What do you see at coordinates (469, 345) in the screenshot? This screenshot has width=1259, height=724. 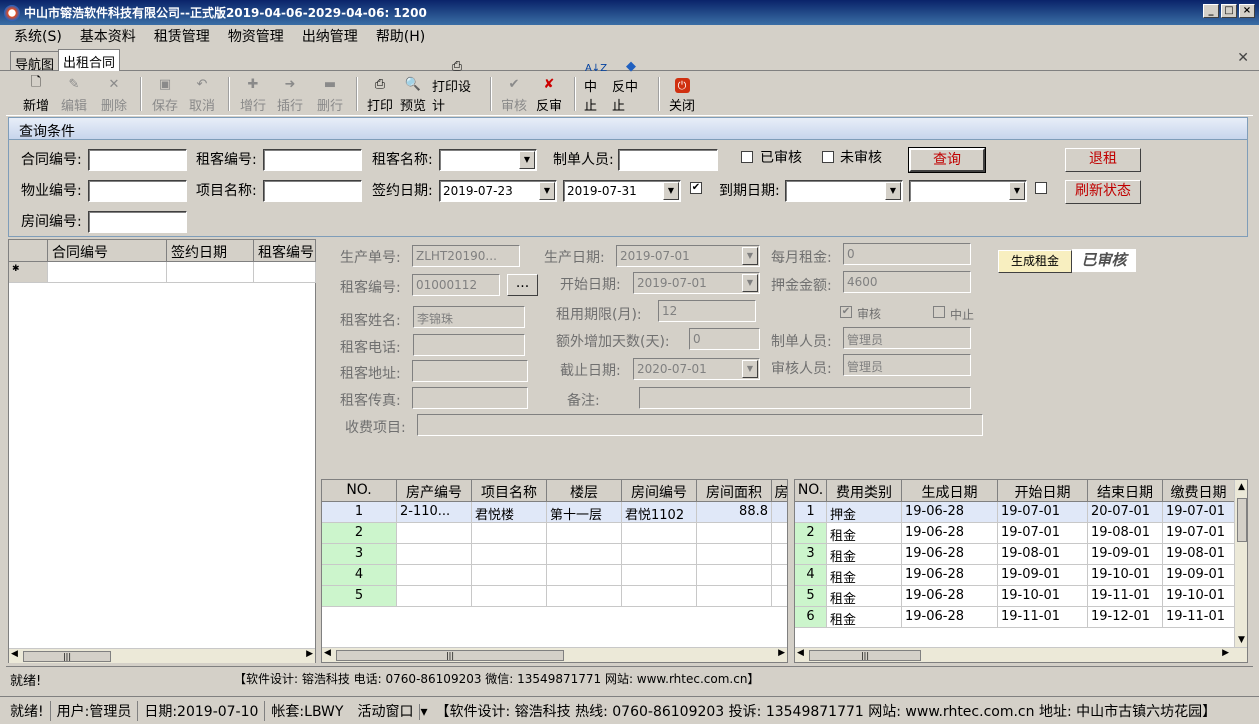 I see `tenant-phone-field` at bounding box center [469, 345].